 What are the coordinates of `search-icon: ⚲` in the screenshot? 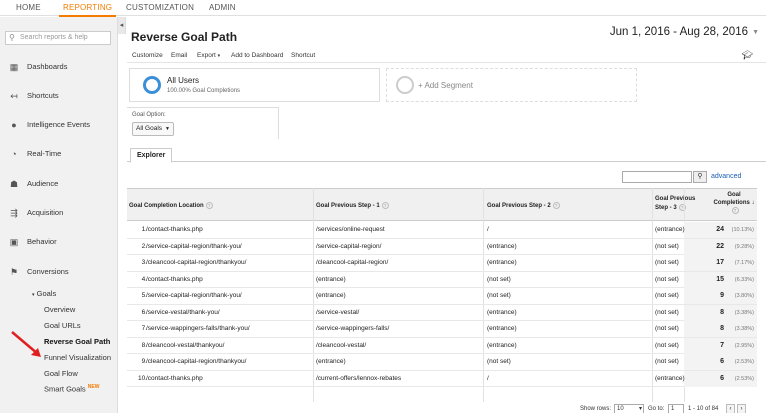 It's located at (700, 176).